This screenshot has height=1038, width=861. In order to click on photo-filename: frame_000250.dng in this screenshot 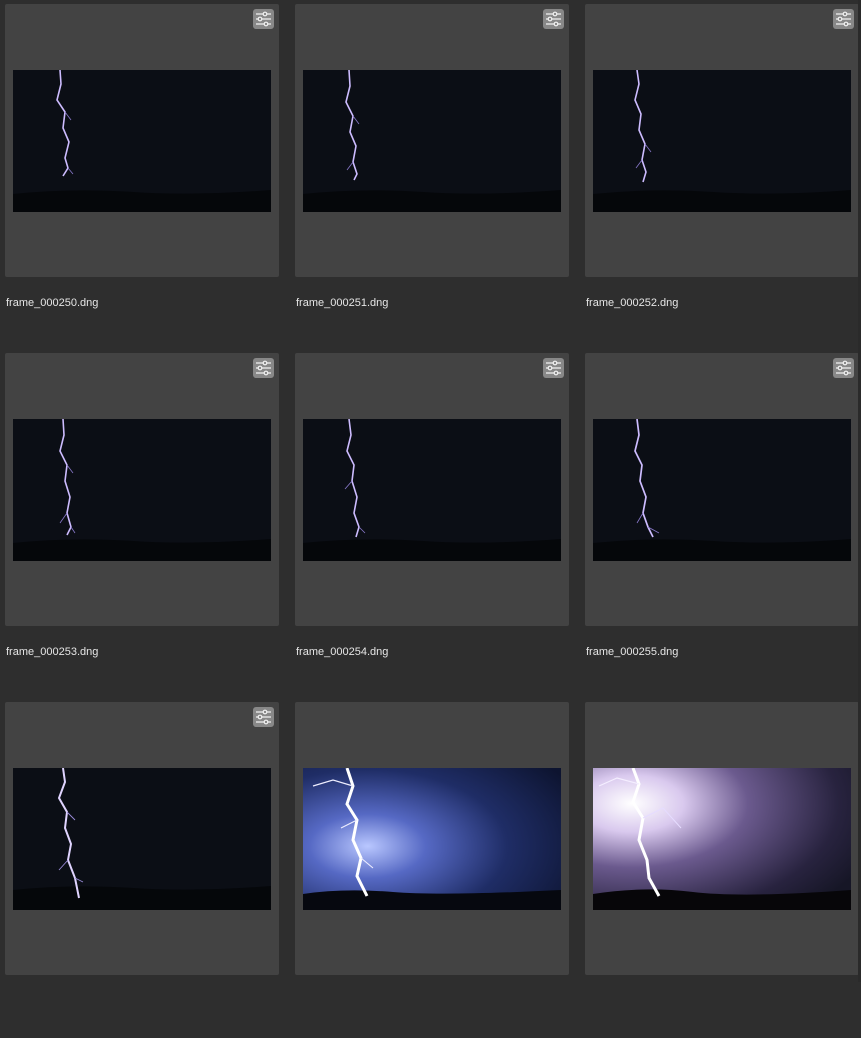, I will do `click(52, 303)`.